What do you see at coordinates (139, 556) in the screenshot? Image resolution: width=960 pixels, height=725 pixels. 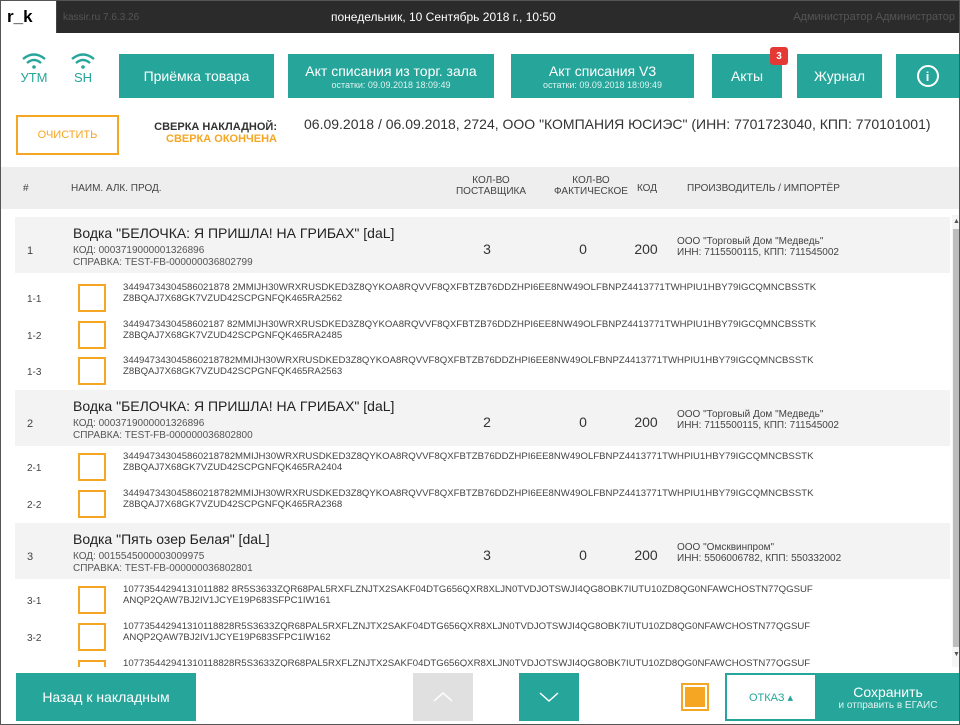 I see `product-code: КОД: 0015545000003009975` at bounding box center [139, 556].